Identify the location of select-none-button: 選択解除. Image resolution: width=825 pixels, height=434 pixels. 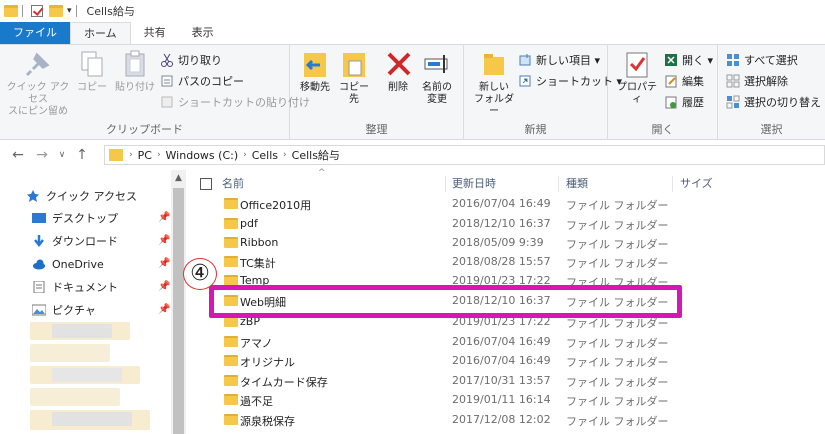
(757, 81).